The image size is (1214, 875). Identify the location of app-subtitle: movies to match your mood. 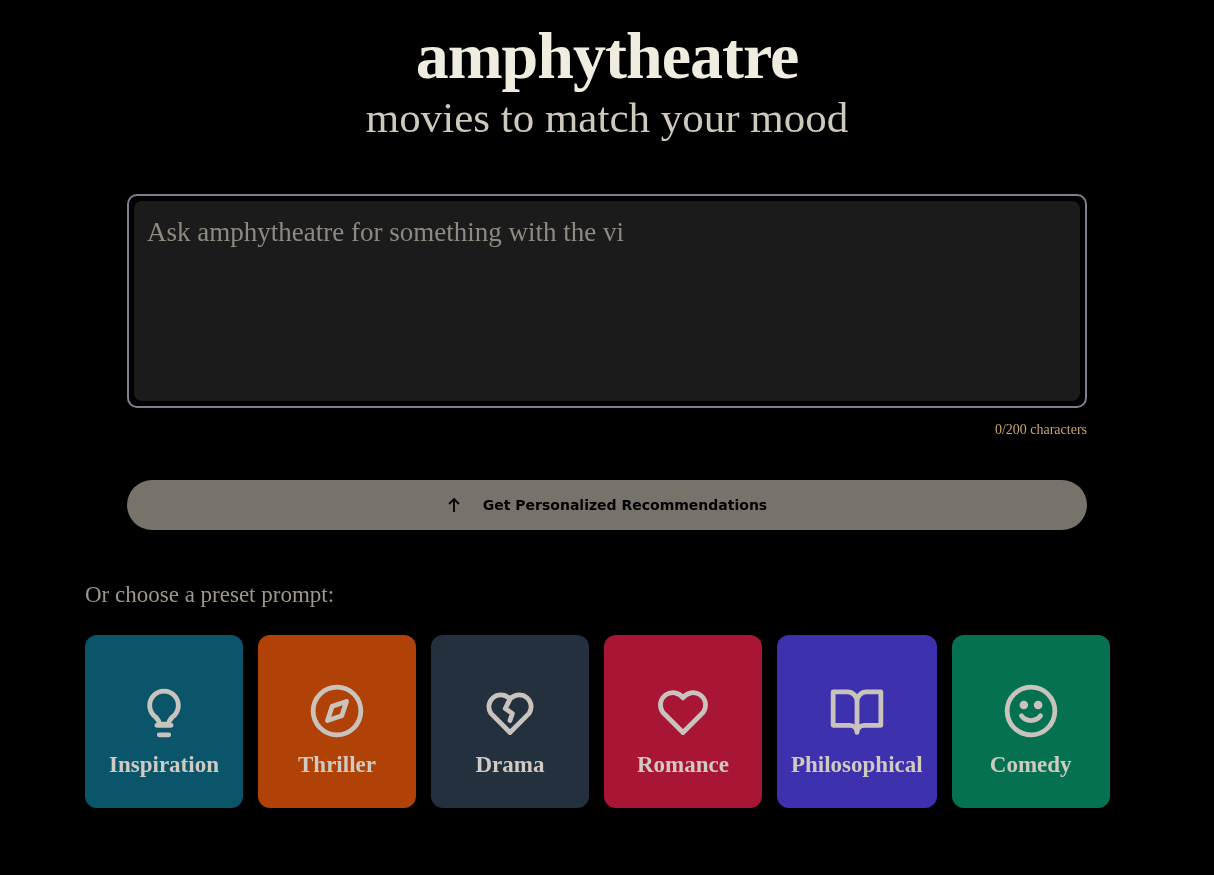
(607, 118).